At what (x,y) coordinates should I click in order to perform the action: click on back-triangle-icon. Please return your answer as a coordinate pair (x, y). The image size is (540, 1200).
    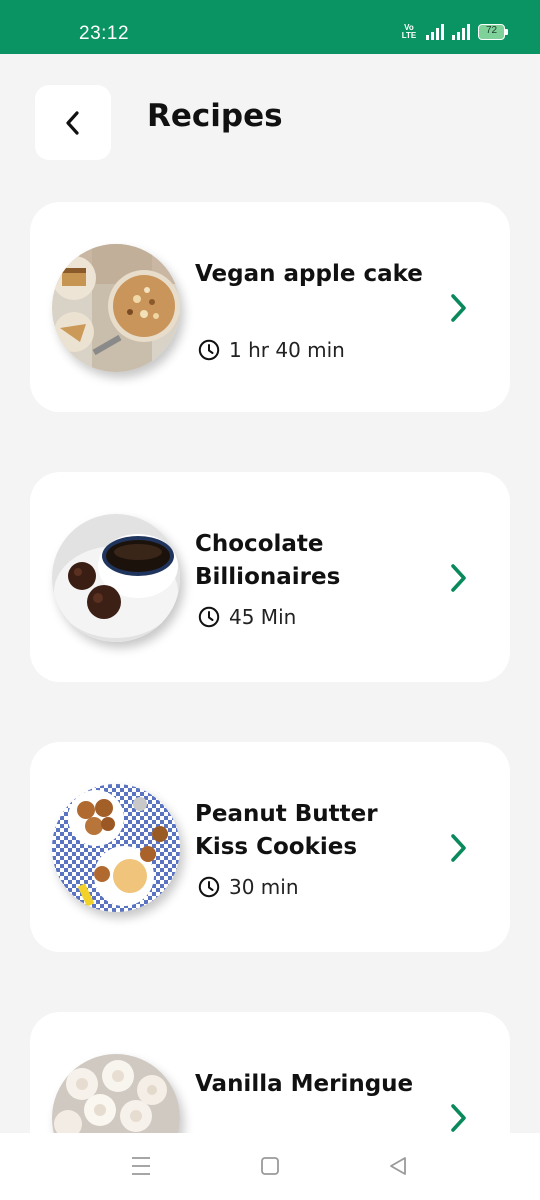
    Looking at the image, I should click on (398, 1166).